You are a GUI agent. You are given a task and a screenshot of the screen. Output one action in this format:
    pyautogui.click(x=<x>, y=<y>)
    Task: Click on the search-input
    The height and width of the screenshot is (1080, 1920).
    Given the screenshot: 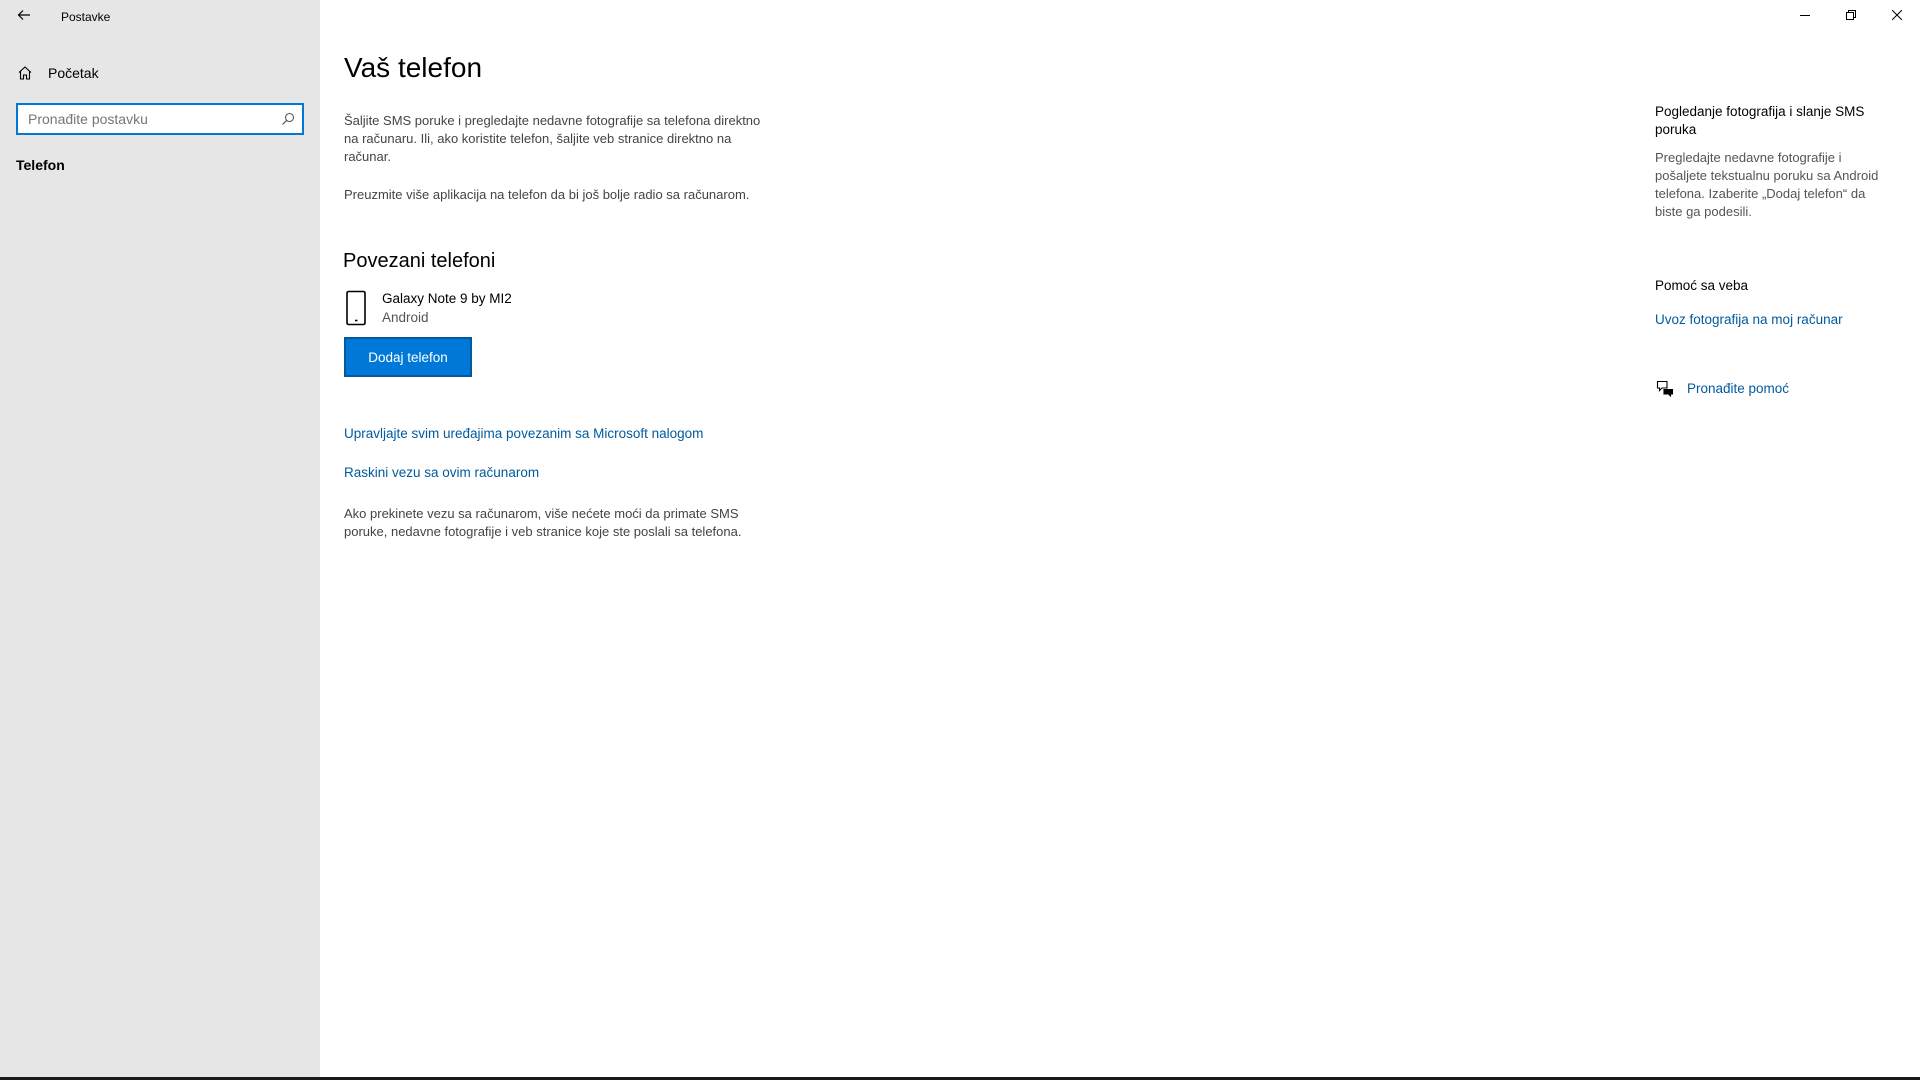 What is the action you would take?
    pyautogui.click(x=146, y=119)
    